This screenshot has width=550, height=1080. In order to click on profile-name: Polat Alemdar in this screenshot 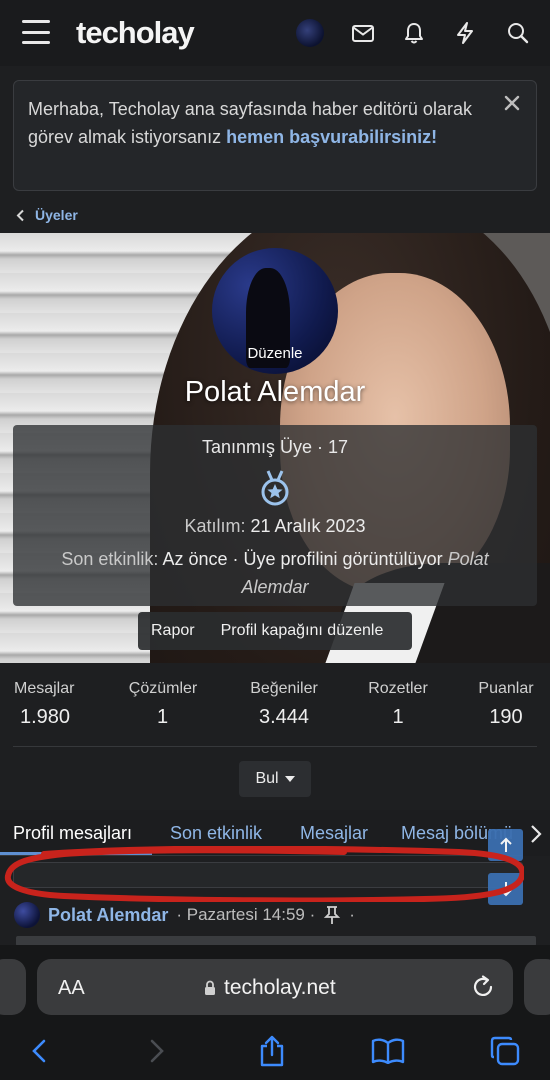, I will do `click(275, 392)`.